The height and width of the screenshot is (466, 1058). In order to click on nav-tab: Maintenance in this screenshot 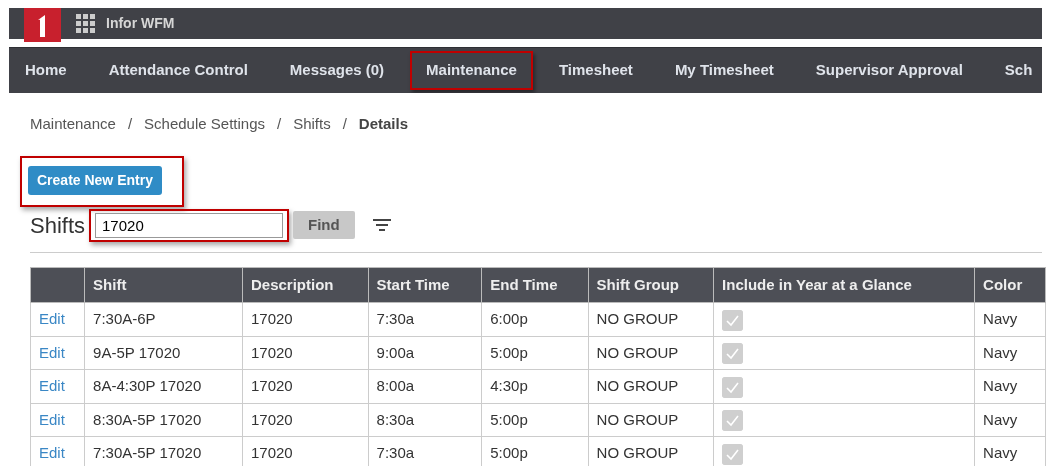, I will do `click(471, 70)`.